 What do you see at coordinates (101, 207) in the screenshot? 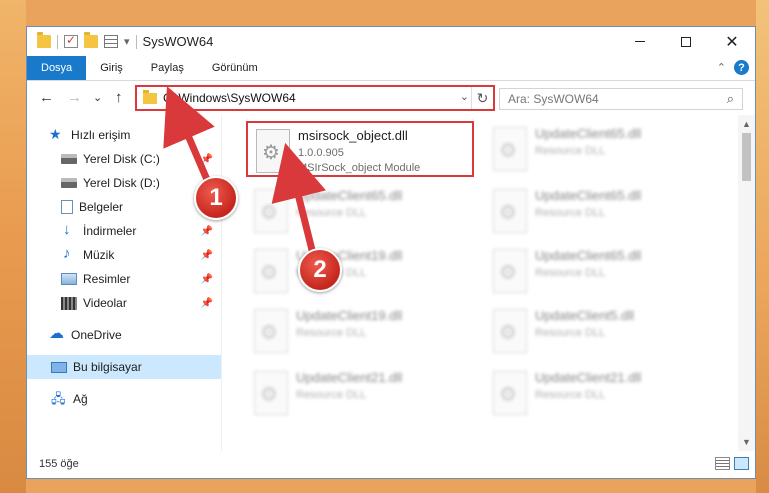
I see `nav-label: Belgeler` at bounding box center [101, 207].